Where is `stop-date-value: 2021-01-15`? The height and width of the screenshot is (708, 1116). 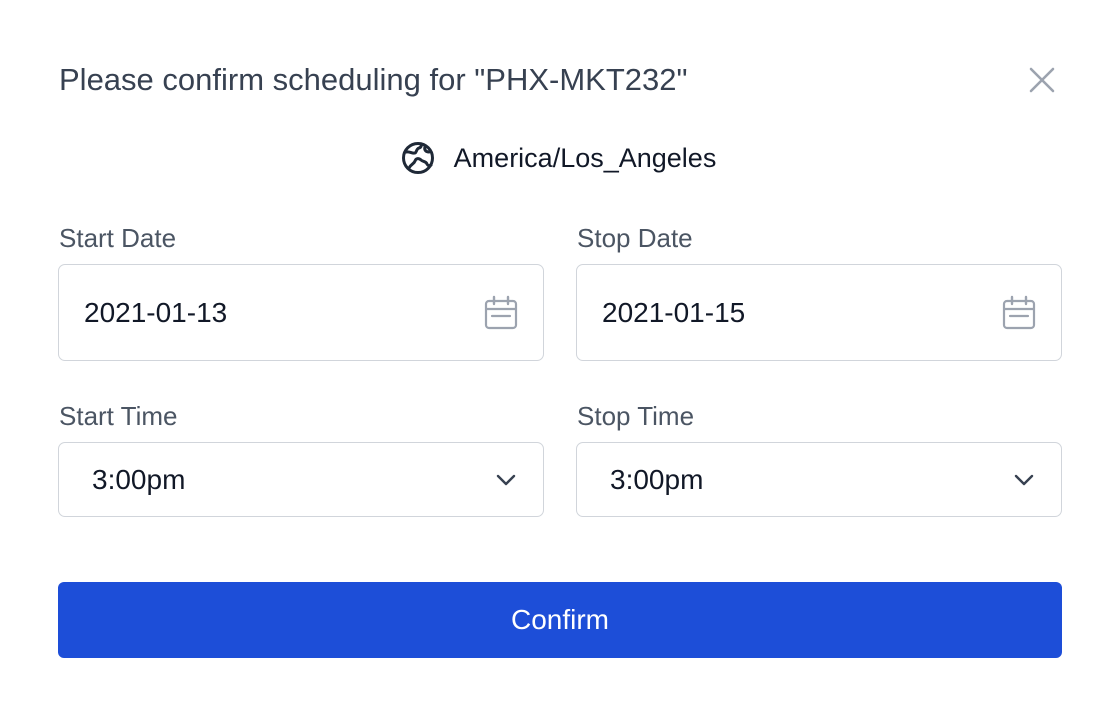
stop-date-value: 2021-01-15 is located at coordinates (674, 312).